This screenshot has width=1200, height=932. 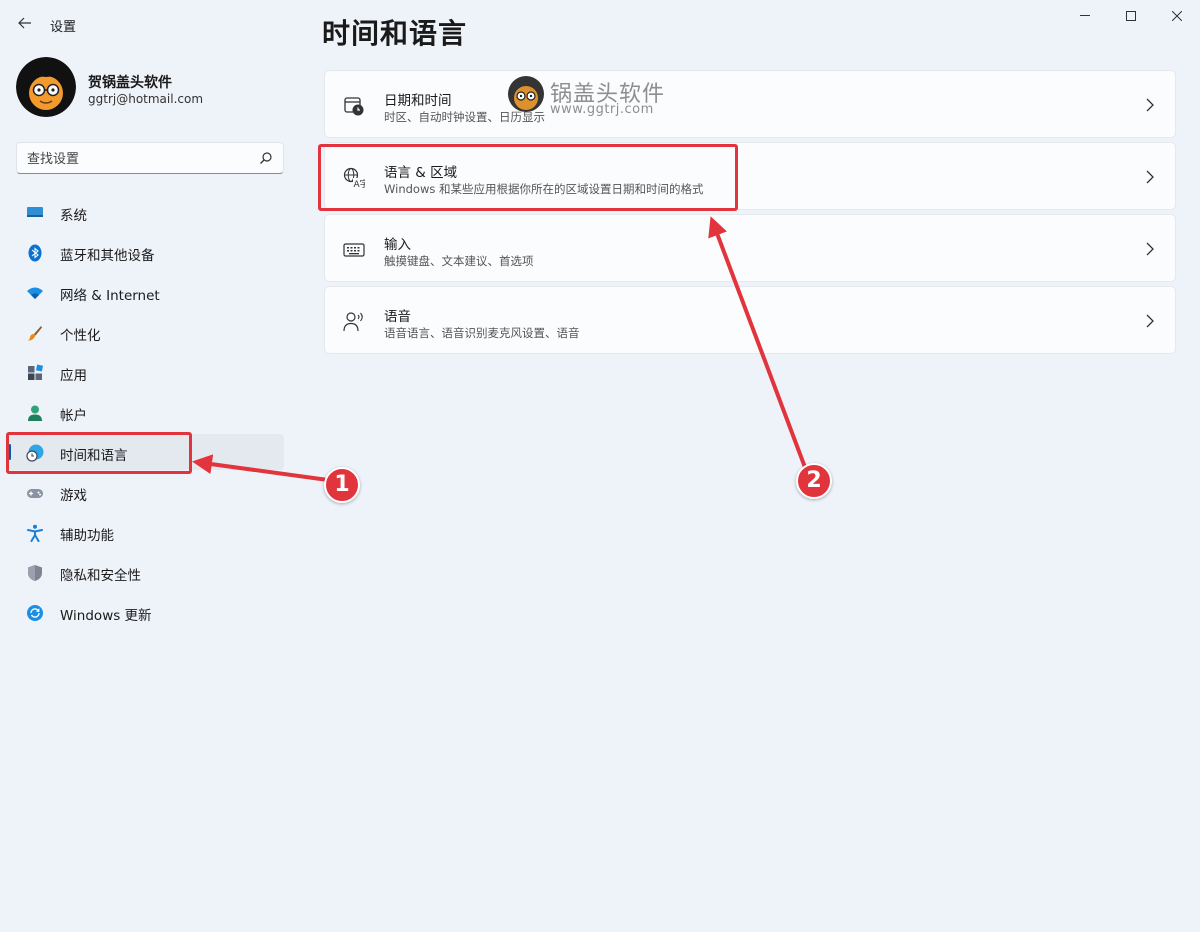 I want to click on avatar, so click(x=46, y=87).